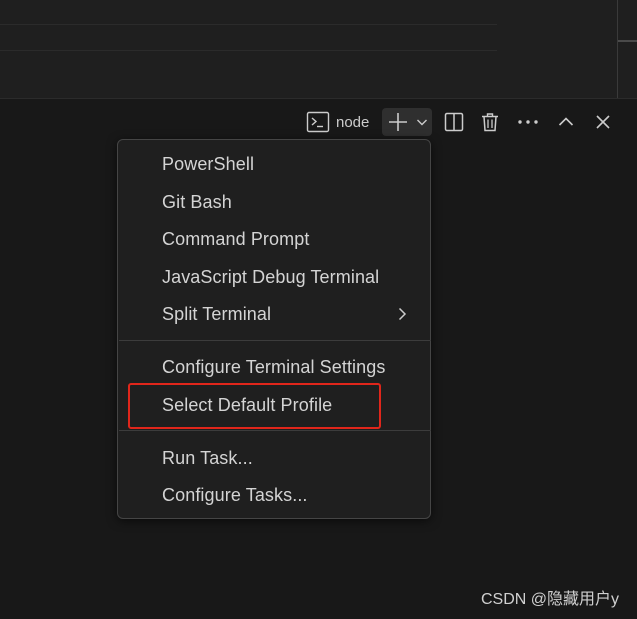 The height and width of the screenshot is (619, 637). I want to click on ellipsis-icon, so click(528, 122).